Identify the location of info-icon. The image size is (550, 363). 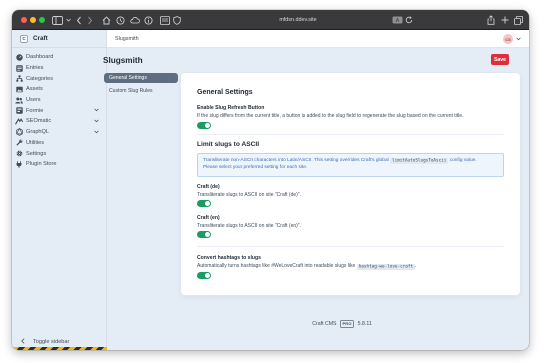
(148, 20).